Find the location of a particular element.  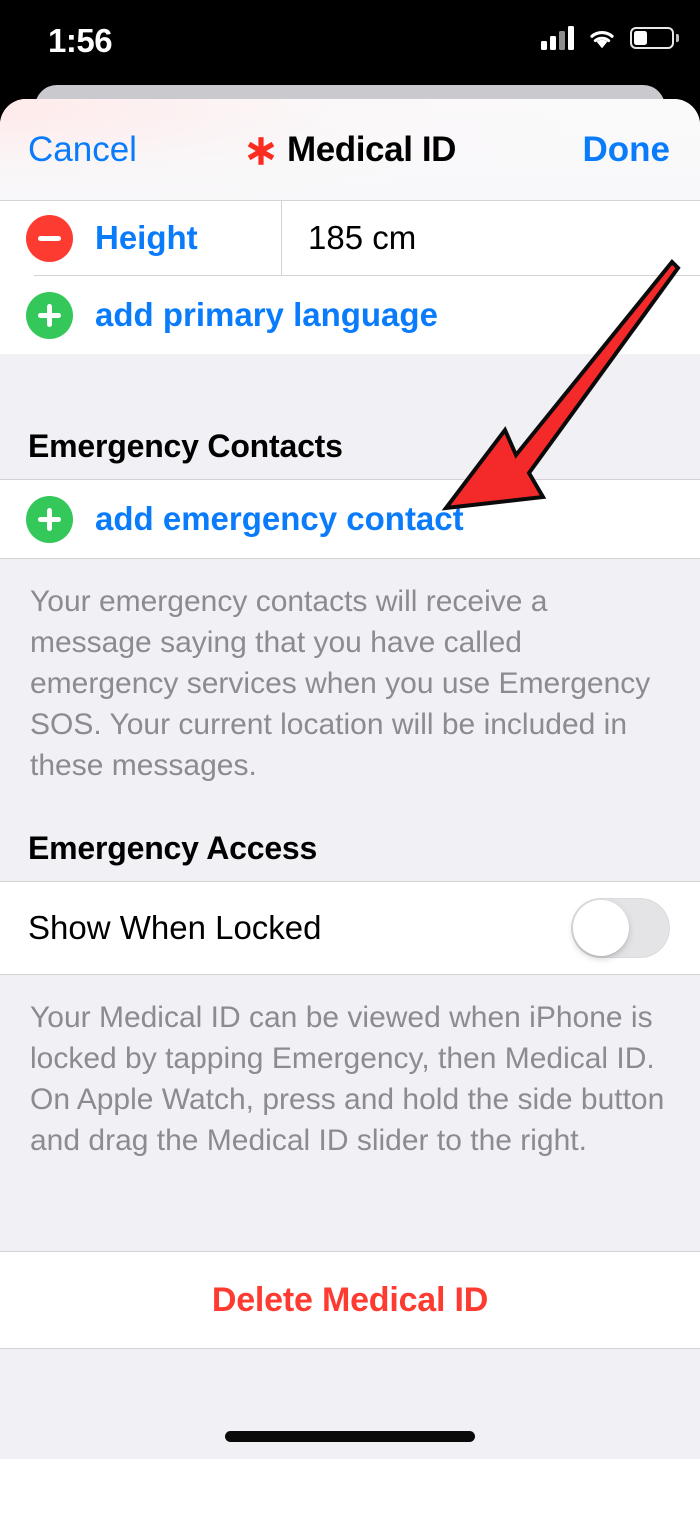

emergency-access-header: Emergency Access is located at coordinates (350, 846).